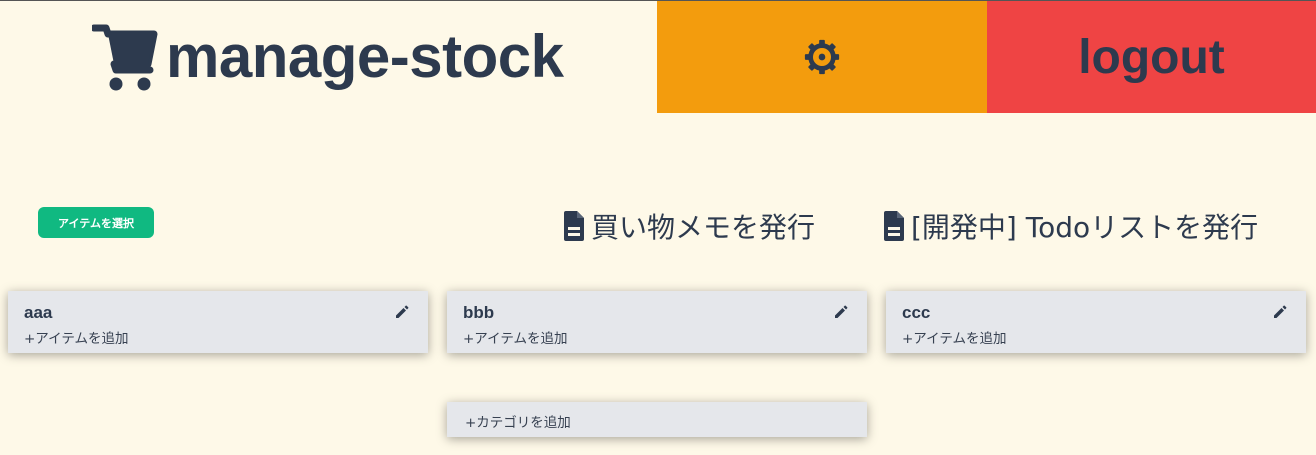  What do you see at coordinates (1151, 57) in the screenshot?
I see `logout-button: logout` at bounding box center [1151, 57].